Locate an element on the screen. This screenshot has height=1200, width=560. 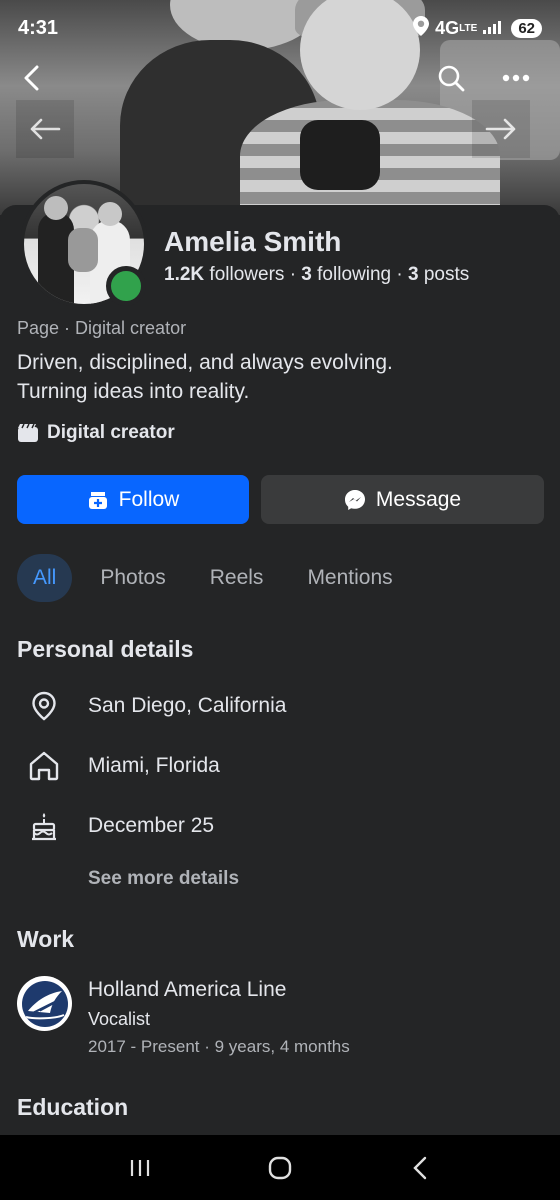
detail-hometown: Miami, Florida is located at coordinates (121, 766).